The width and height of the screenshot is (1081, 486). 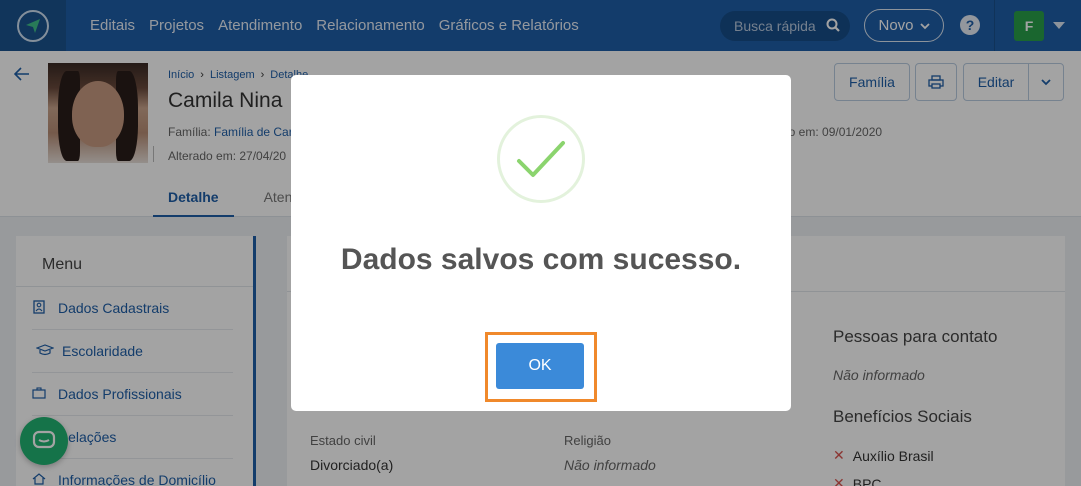 What do you see at coordinates (541, 159) in the screenshot?
I see `success-check-icon` at bounding box center [541, 159].